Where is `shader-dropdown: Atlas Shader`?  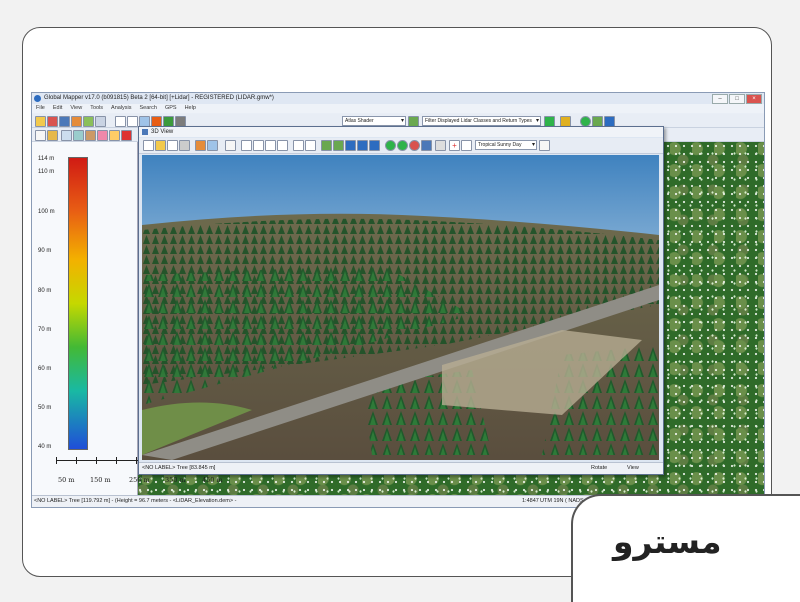
shader-dropdown: Atlas Shader is located at coordinates (374, 121).